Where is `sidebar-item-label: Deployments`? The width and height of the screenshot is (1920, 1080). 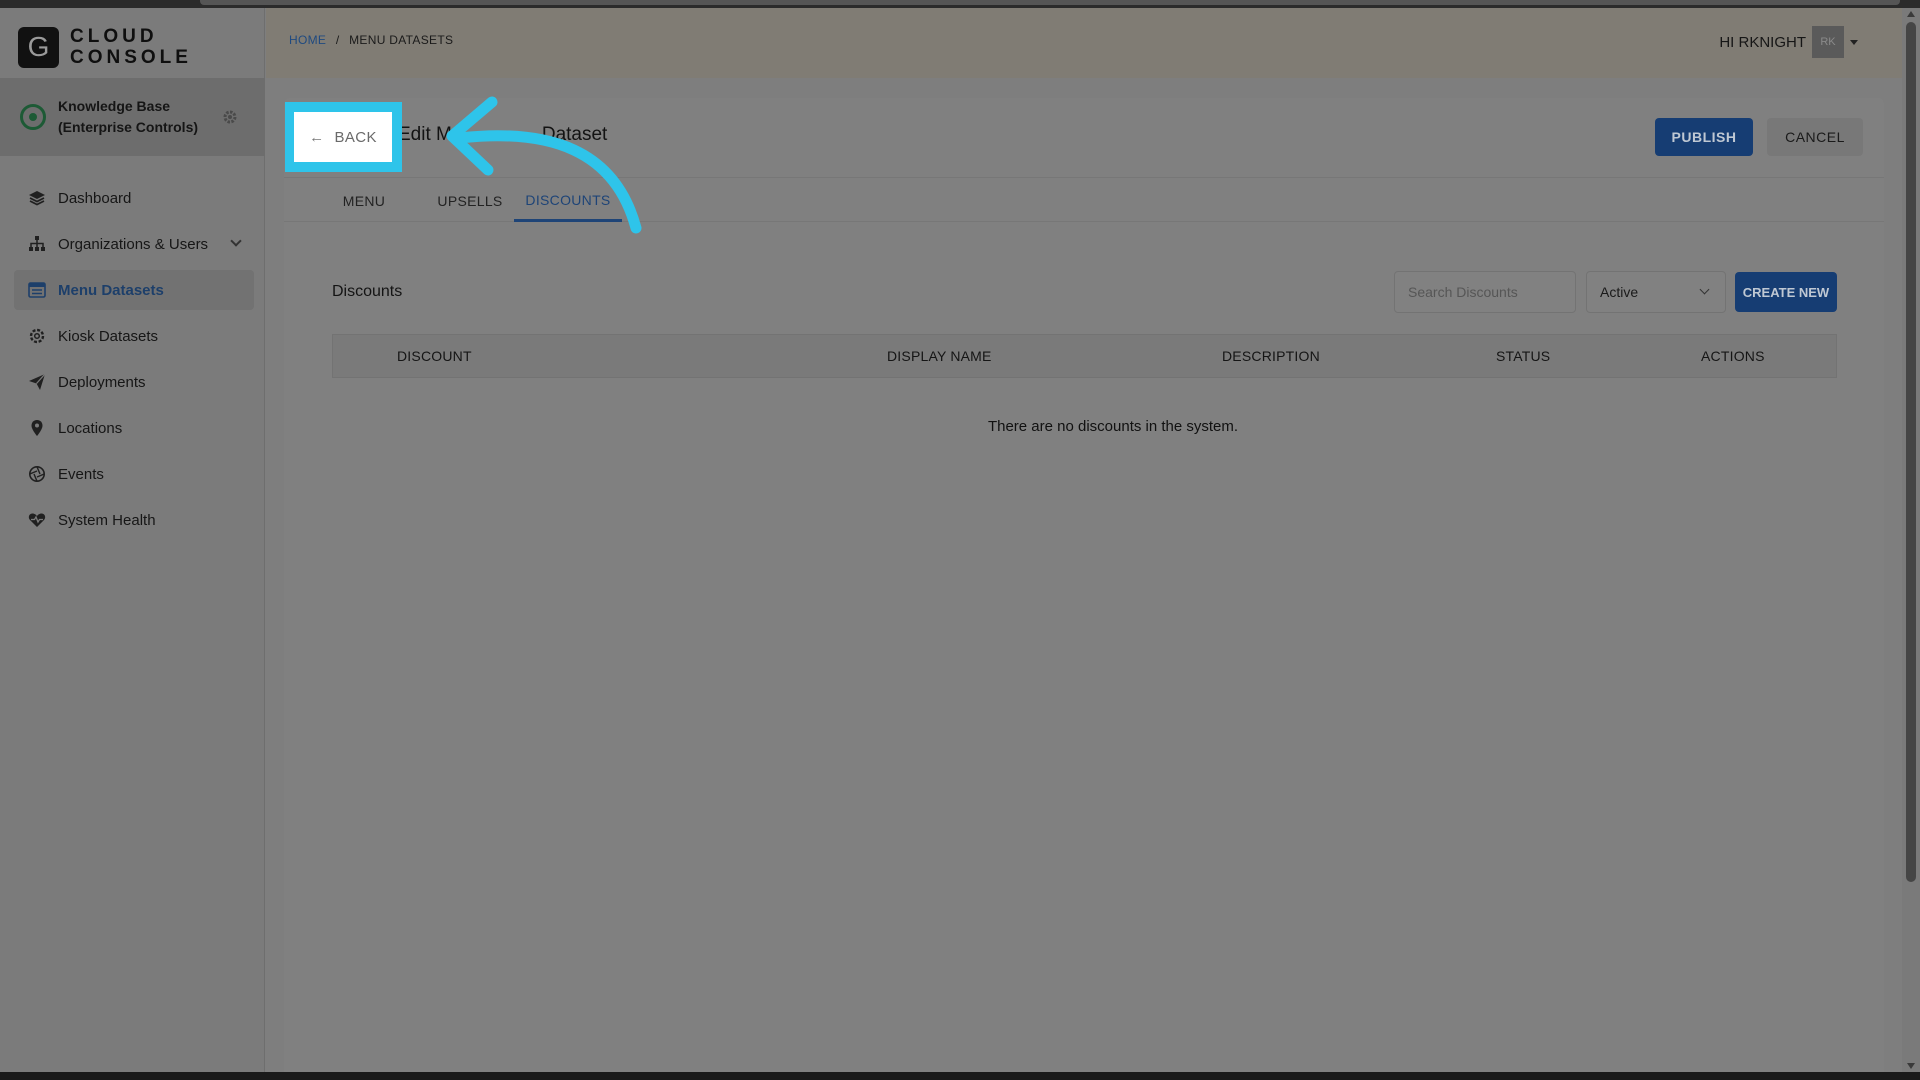
sidebar-item-label: Deployments is located at coordinates (102, 382).